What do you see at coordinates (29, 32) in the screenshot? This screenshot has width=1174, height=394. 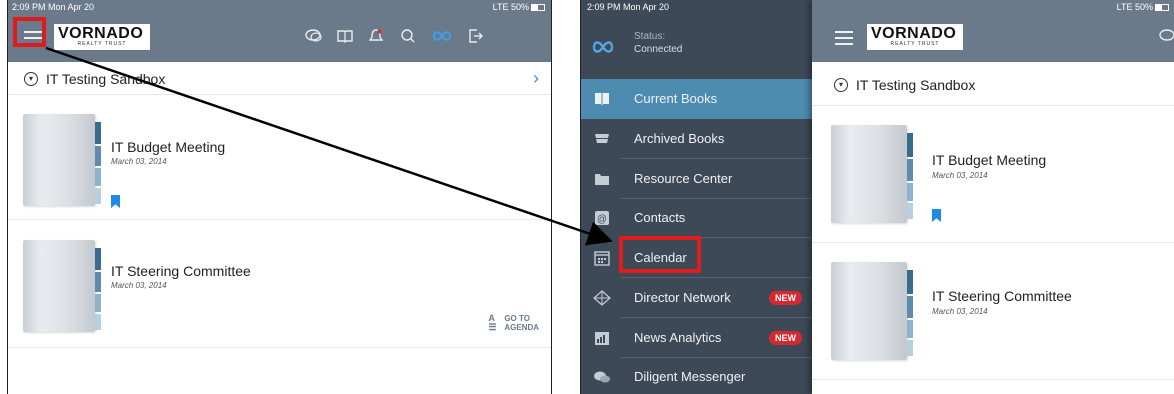 I see `menu-highlight-box` at bounding box center [29, 32].